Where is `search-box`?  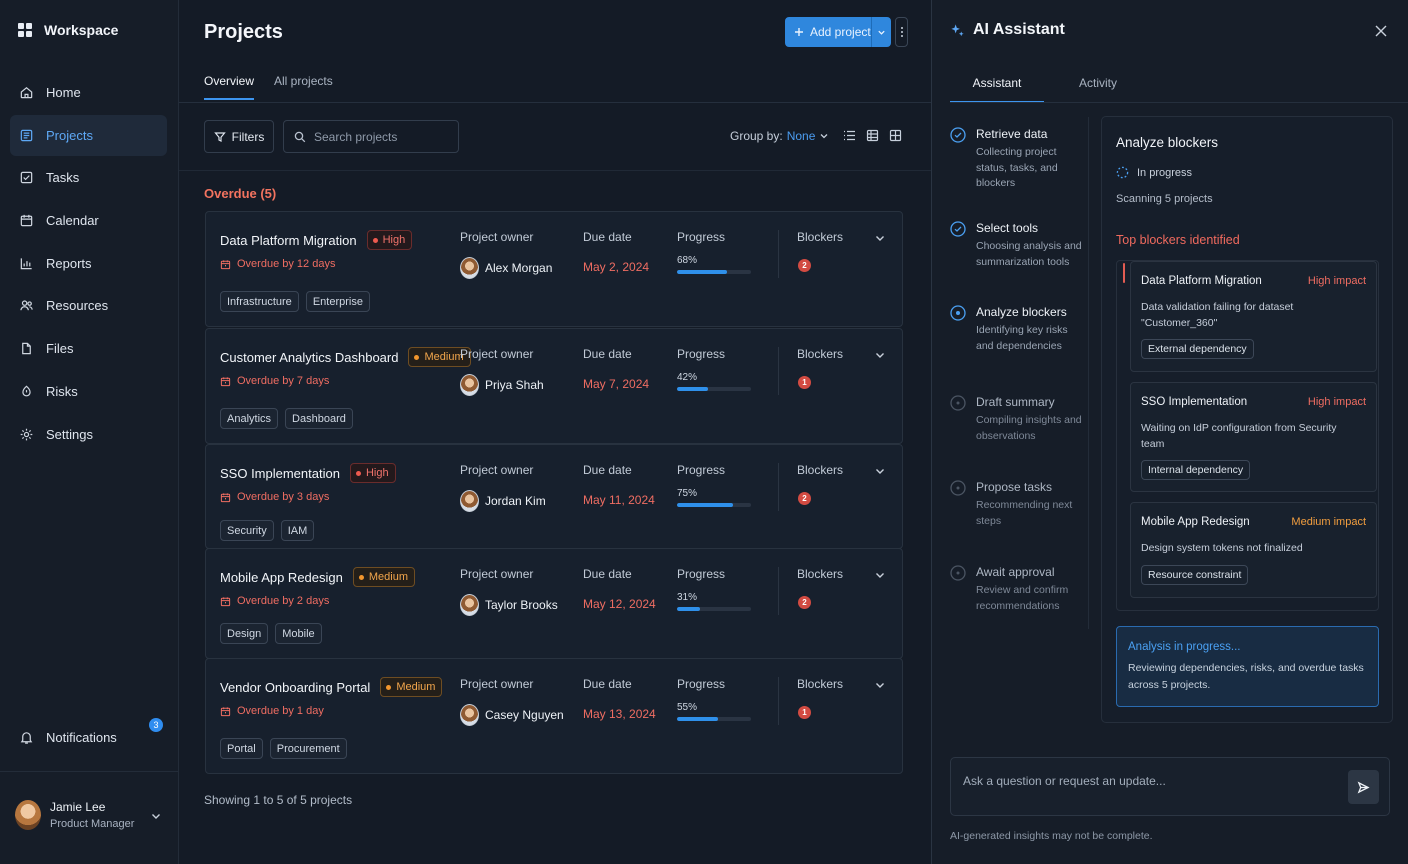 search-box is located at coordinates (371, 136).